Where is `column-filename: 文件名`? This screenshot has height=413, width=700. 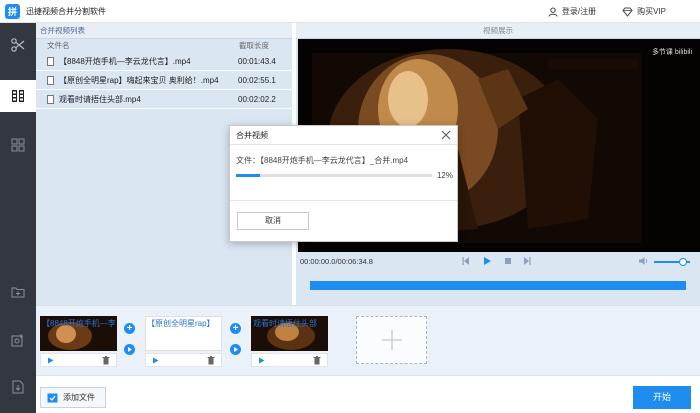
column-filename: 文件名 is located at coordinates (58, 45).